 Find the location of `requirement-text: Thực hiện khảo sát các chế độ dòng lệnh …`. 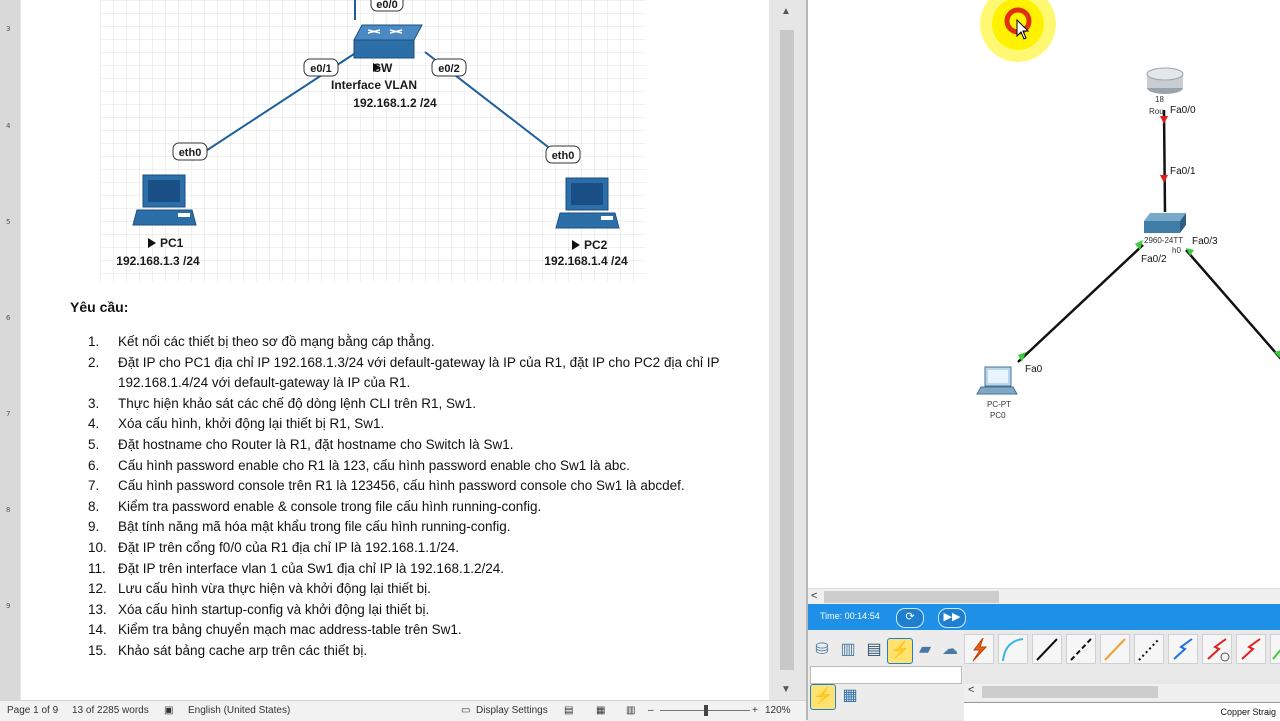

requirement-text: Thực hiện khảo sát các chế độ dòng lệnh … is located at coordinates (297, 403).